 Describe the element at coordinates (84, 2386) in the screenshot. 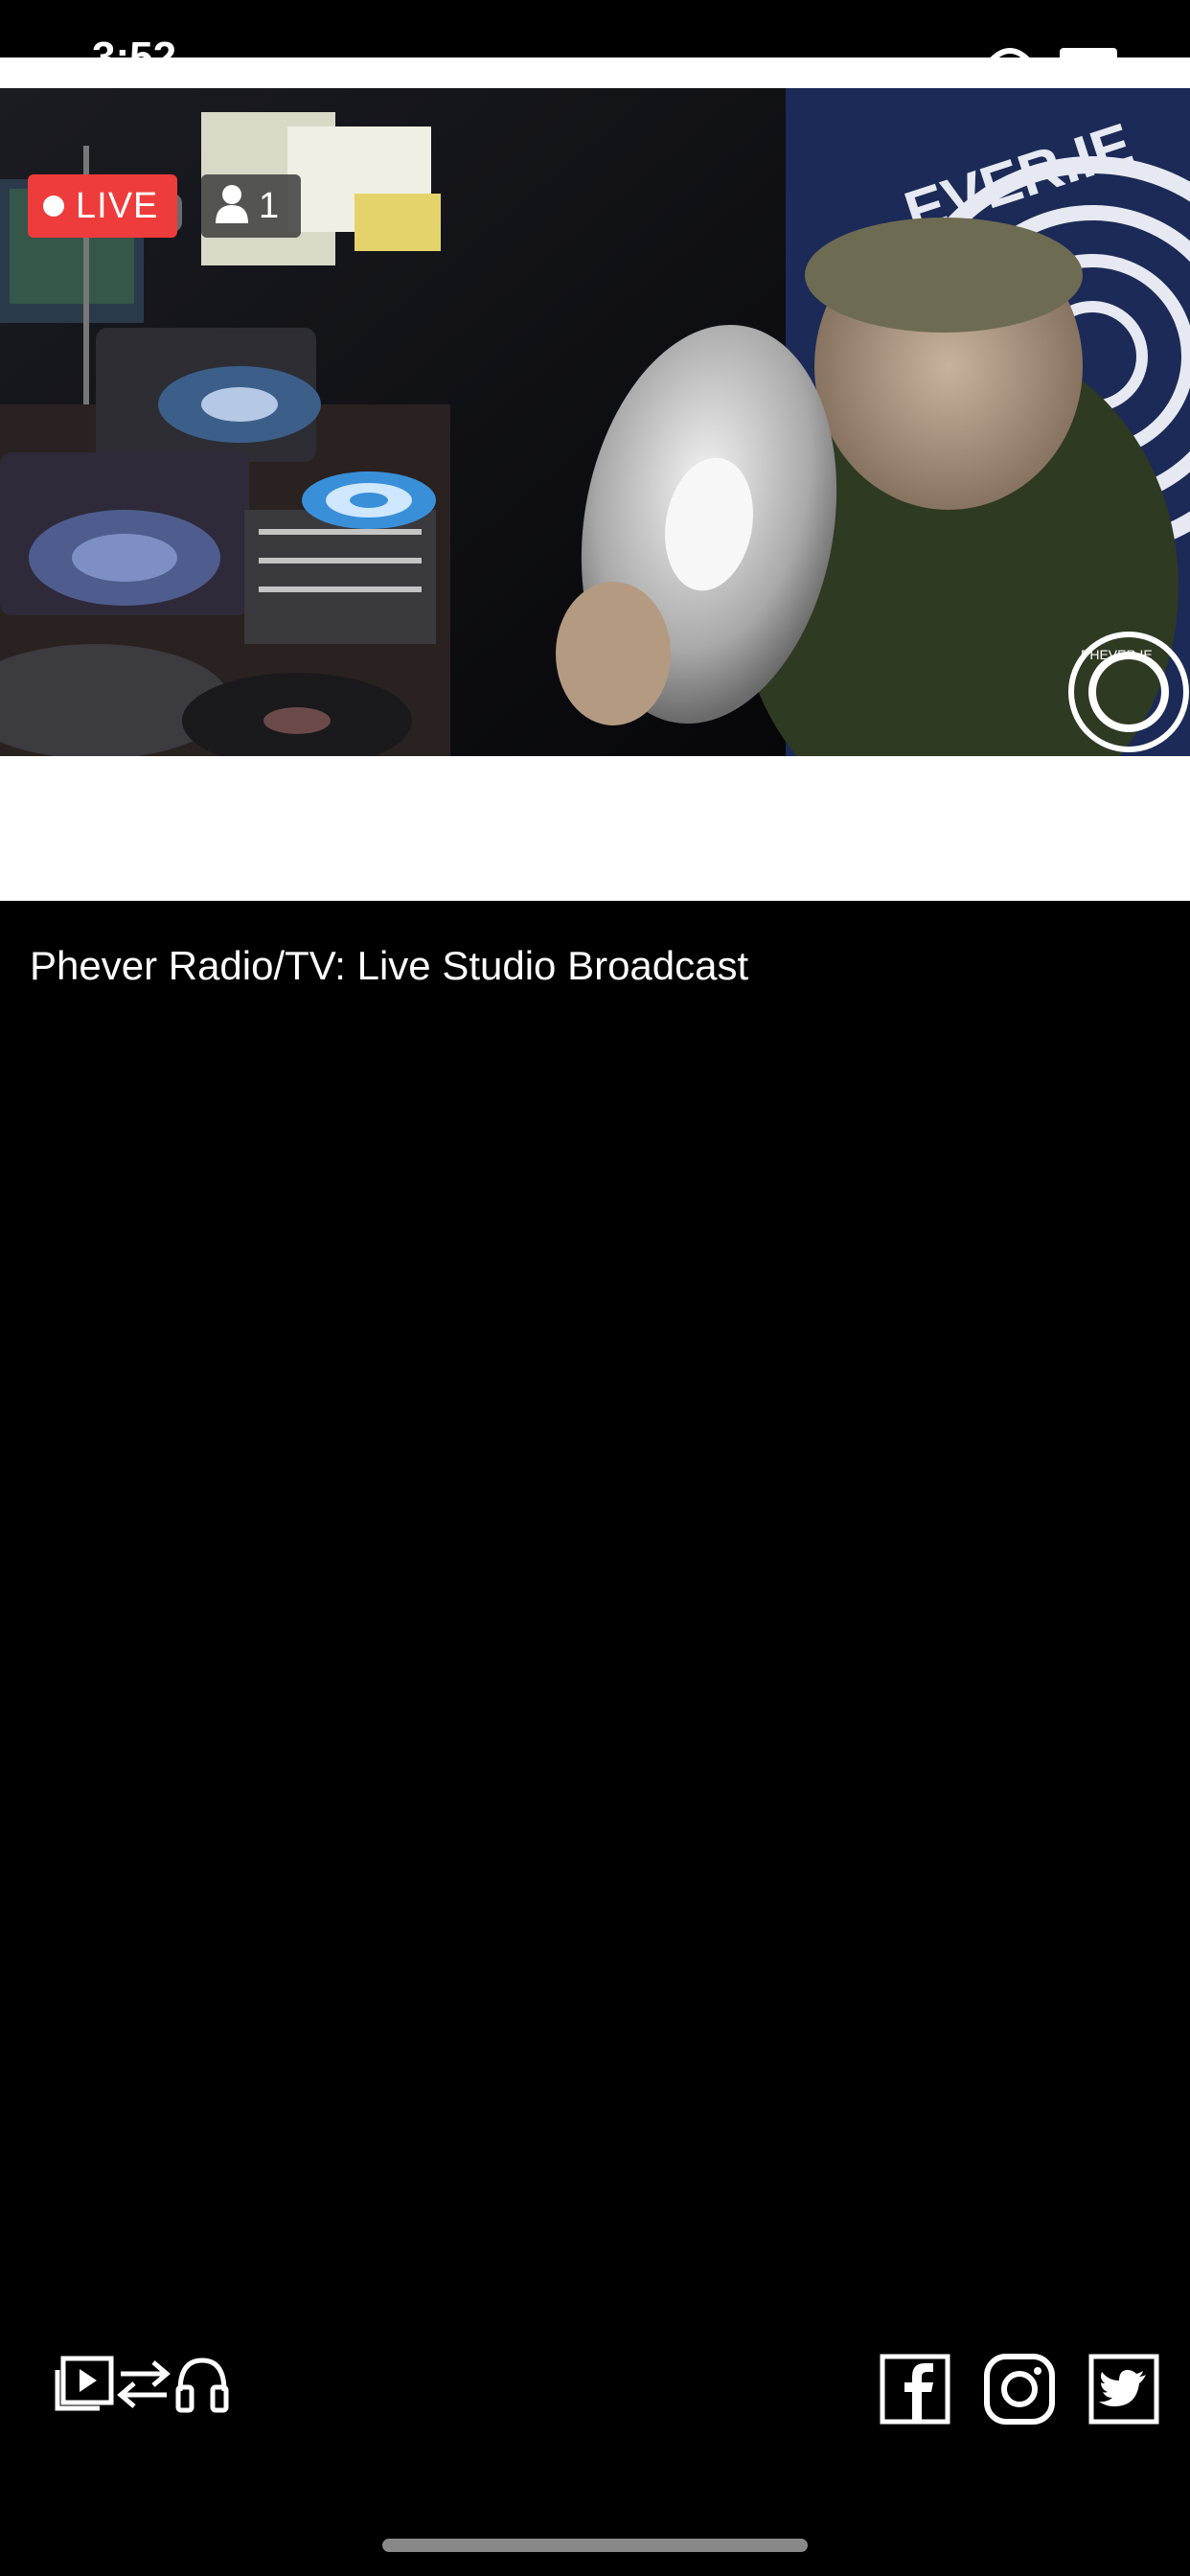

I see `video-playlist-icon` at that location.